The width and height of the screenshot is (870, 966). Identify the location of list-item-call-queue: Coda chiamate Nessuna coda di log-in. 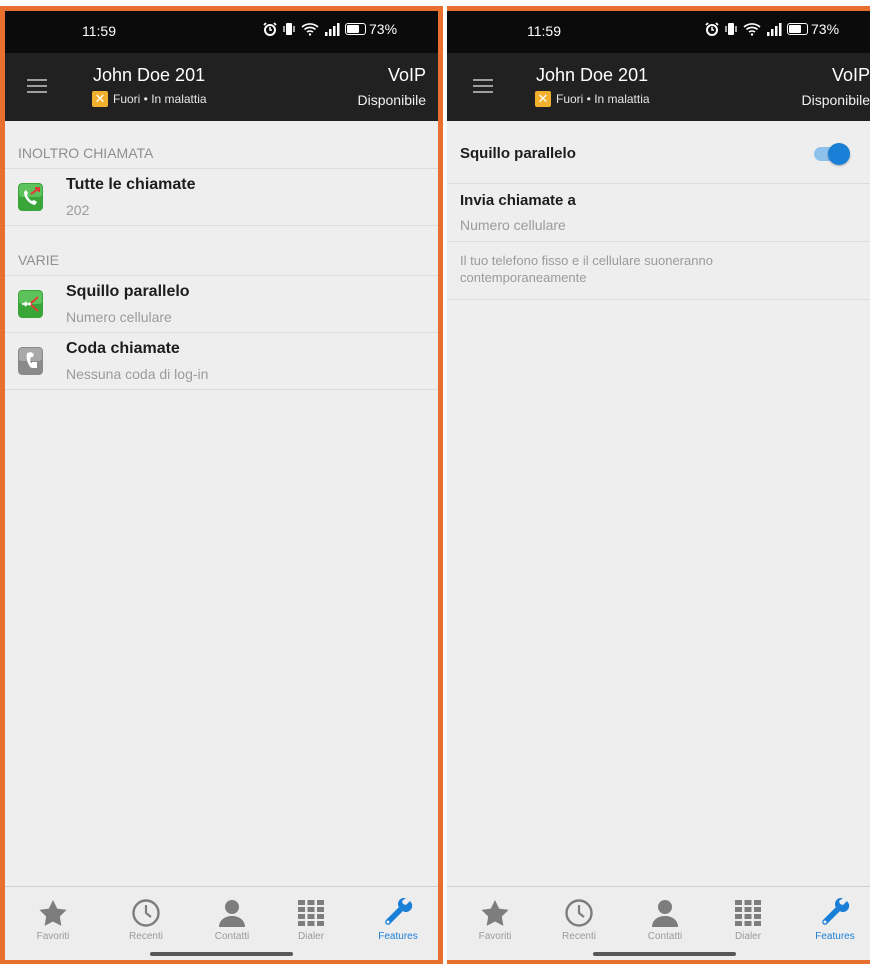
(221, 361).